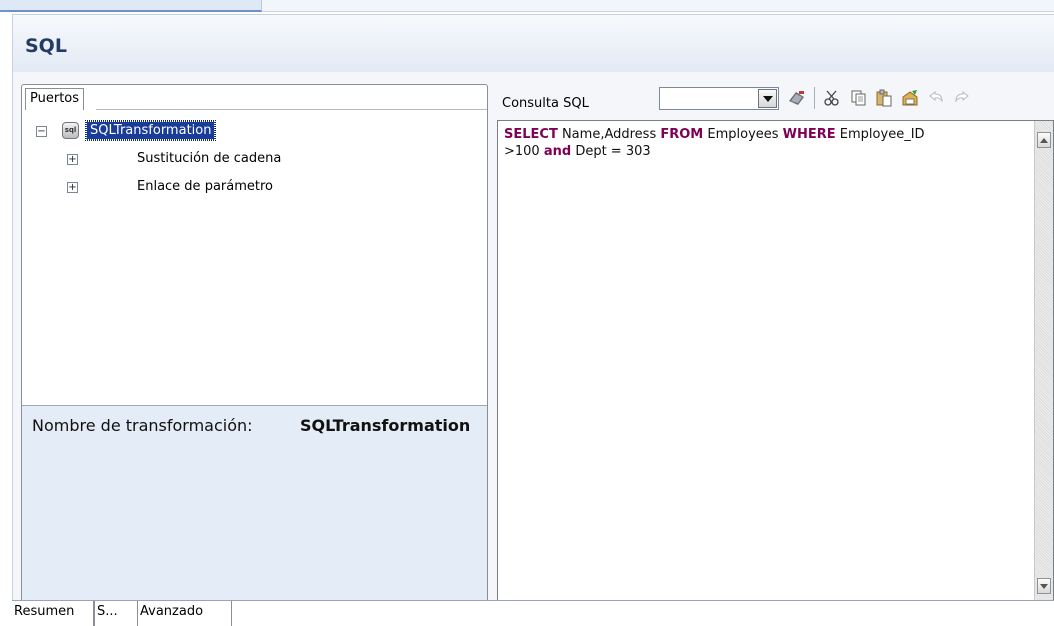 This screenshot has width=1054, height=626. Describe the element at coordinates (533, 613) in the screenshot. I see `bottom-tab-bar: Resumen S... Avanzado` at that location.